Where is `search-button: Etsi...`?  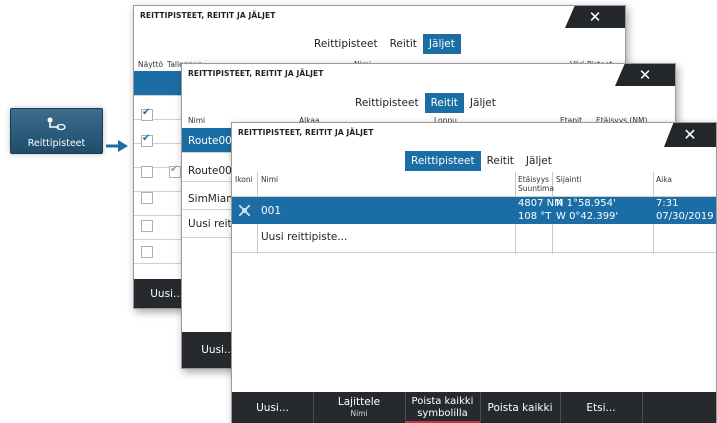
search-button: Etsi... is located at coordinates (601, 407).